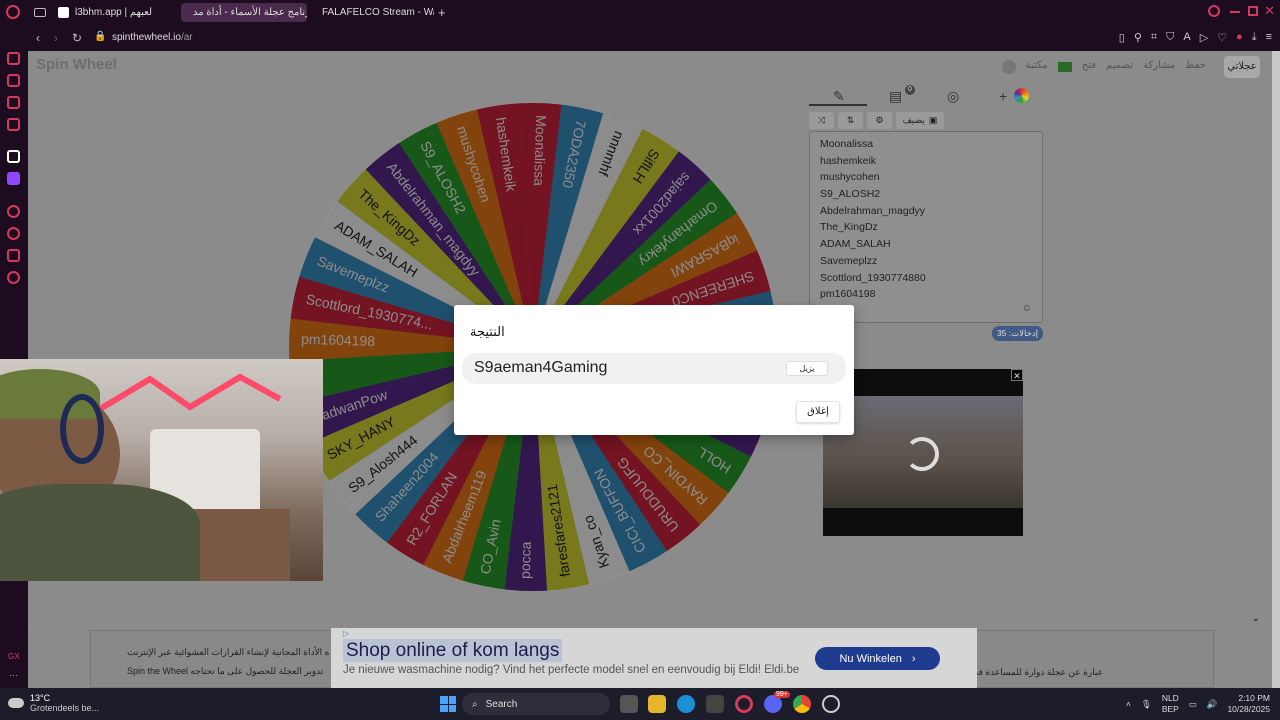  I want to click on ad-cta-button: Nu Winkelen ›, so click(877, 658).